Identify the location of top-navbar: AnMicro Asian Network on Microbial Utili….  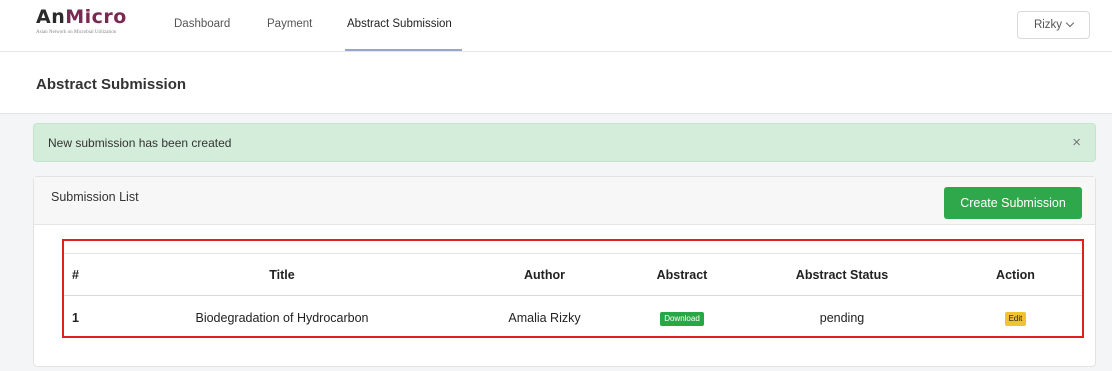
(556, 26).